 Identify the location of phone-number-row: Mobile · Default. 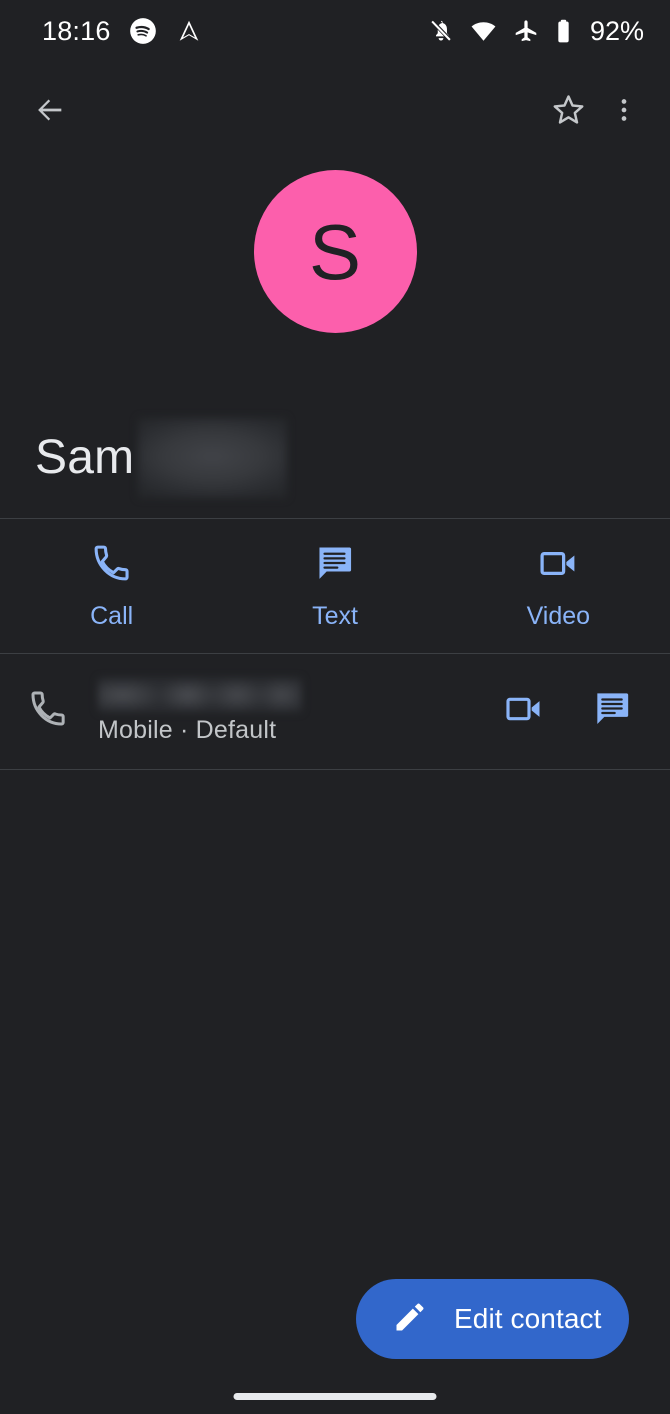
(335, 711).